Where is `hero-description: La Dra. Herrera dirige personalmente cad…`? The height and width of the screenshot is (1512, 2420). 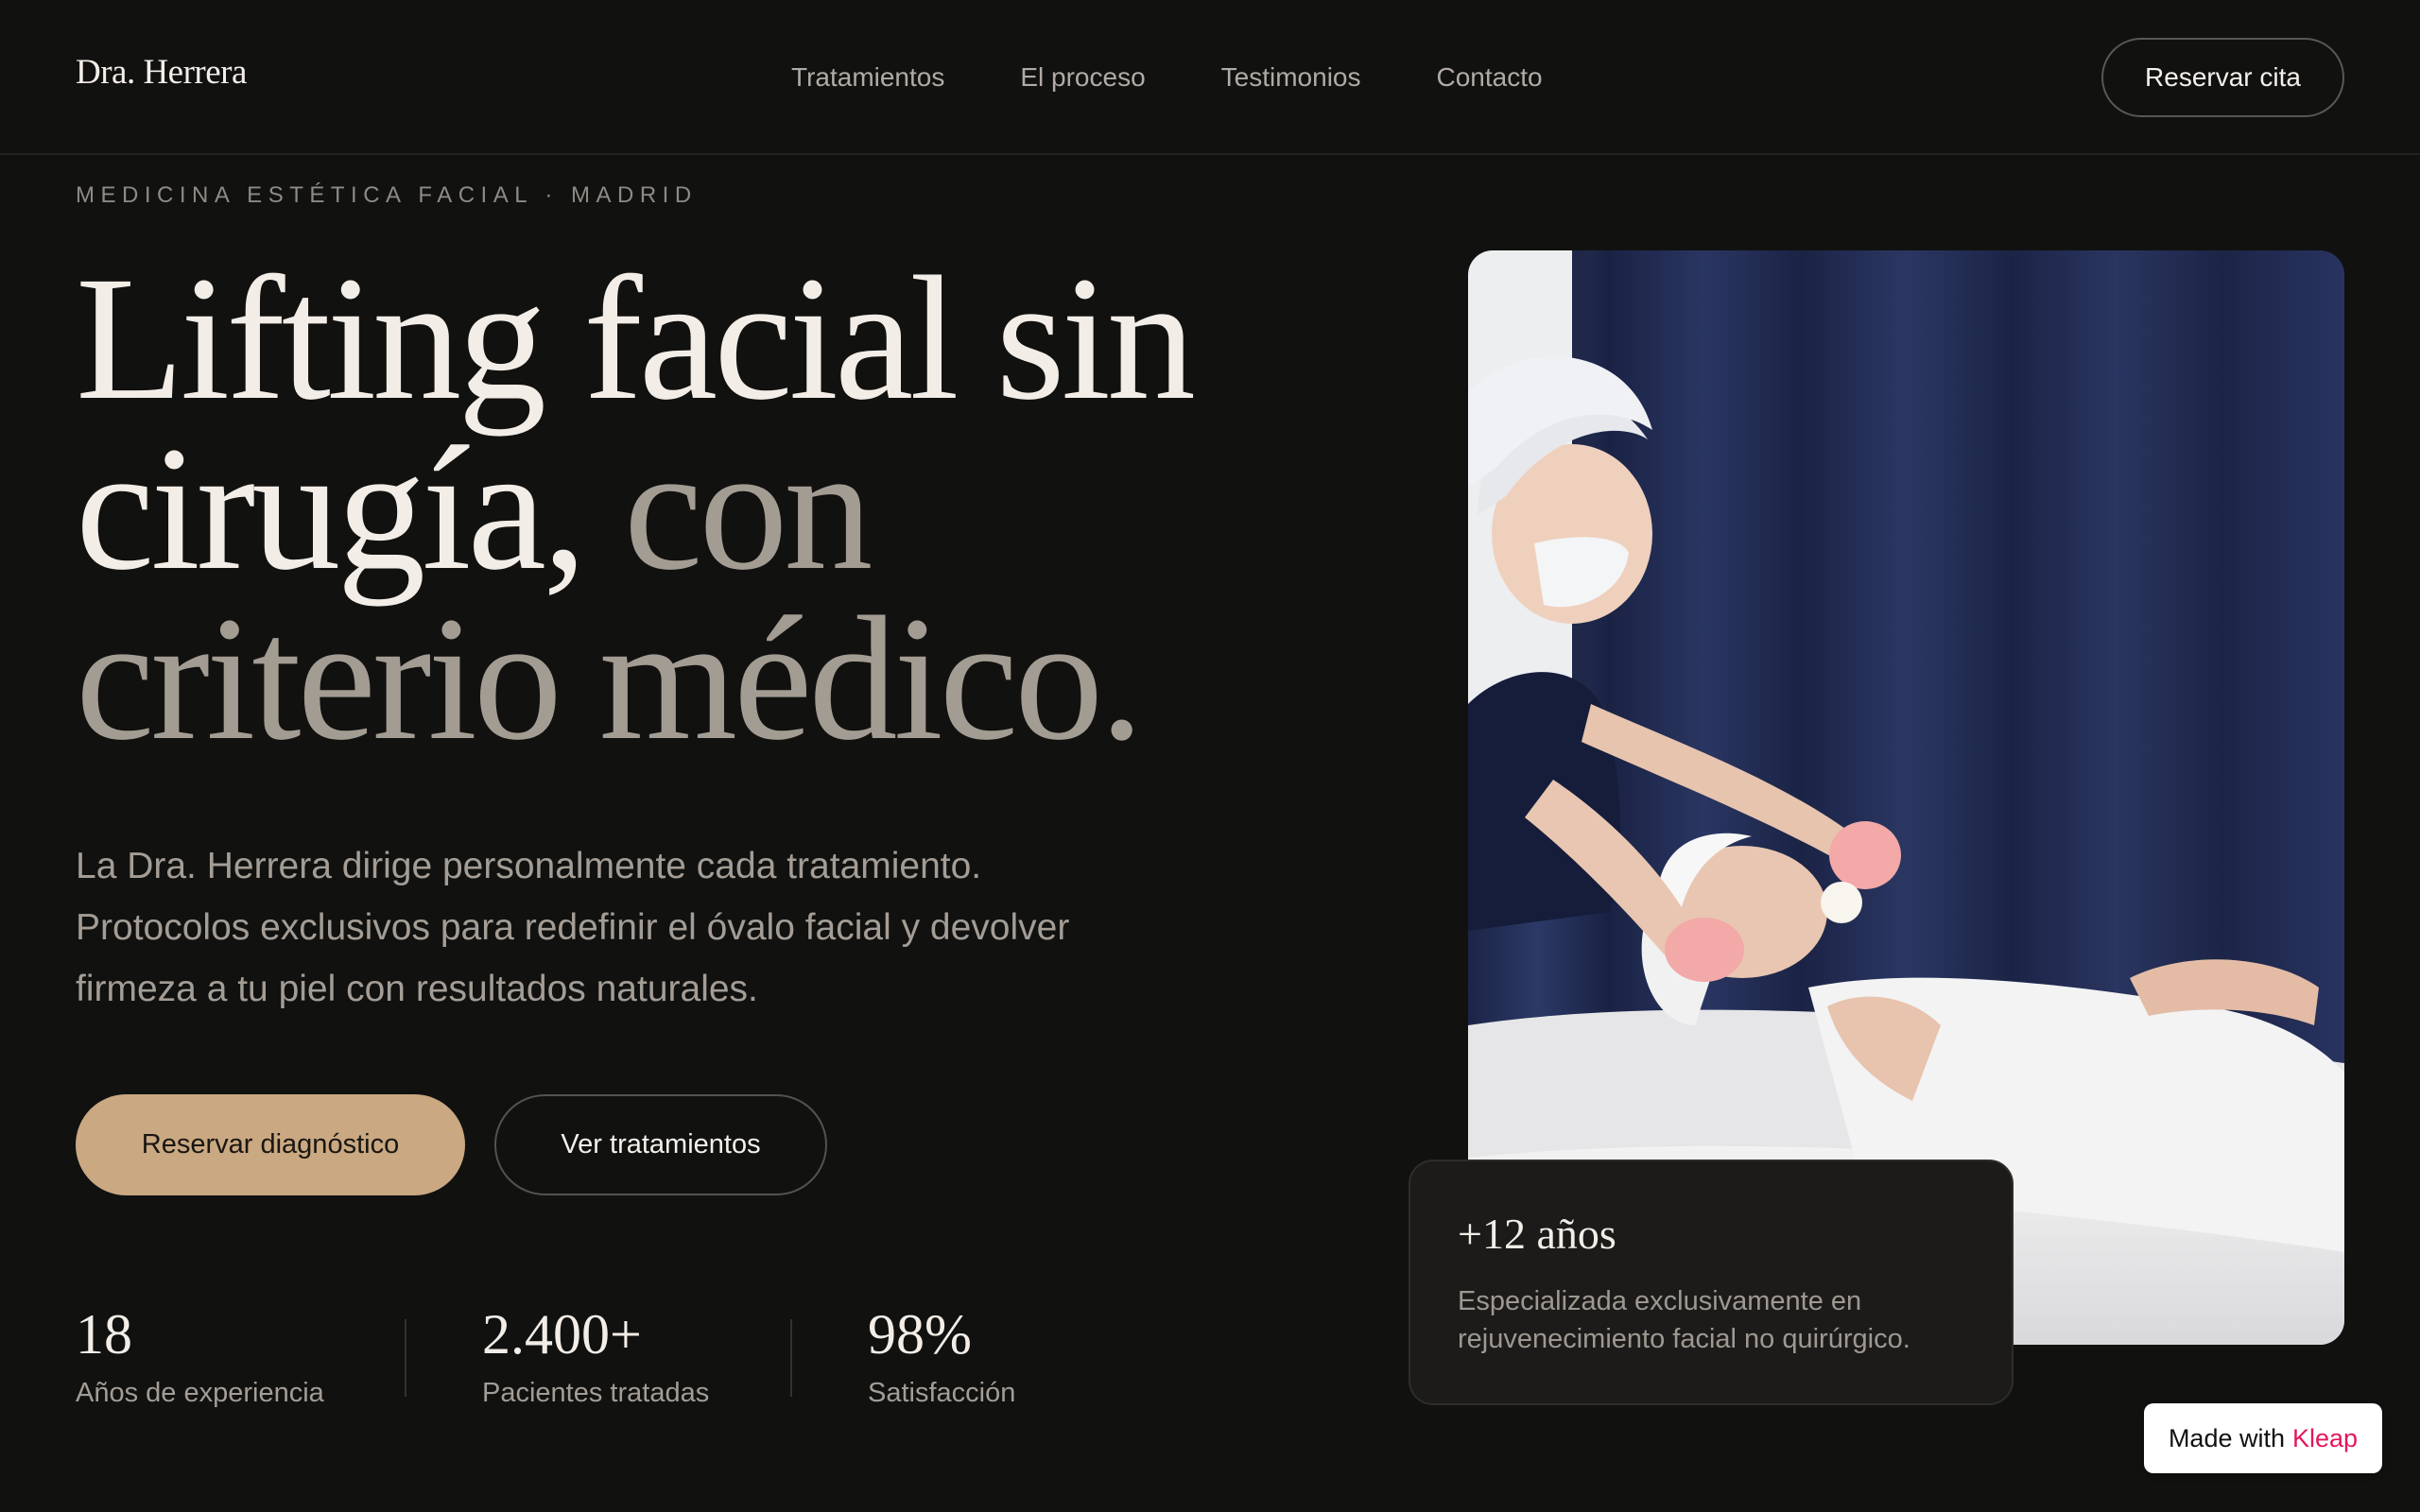 hero-description: La Dra. Herrera dirige personalmente cad… is located at coordinates (573, 927).